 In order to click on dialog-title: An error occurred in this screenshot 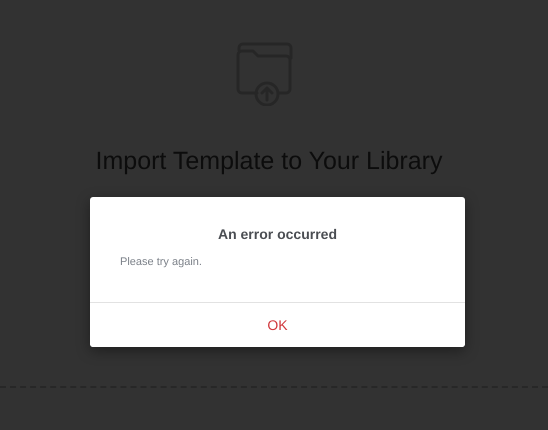, I will do `click(277, 234)`.